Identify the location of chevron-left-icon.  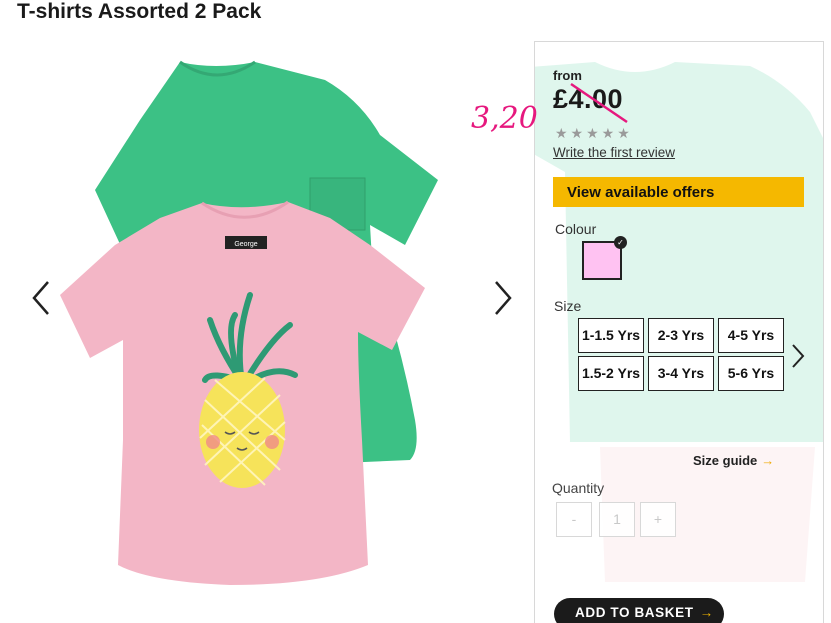
(40, 298).